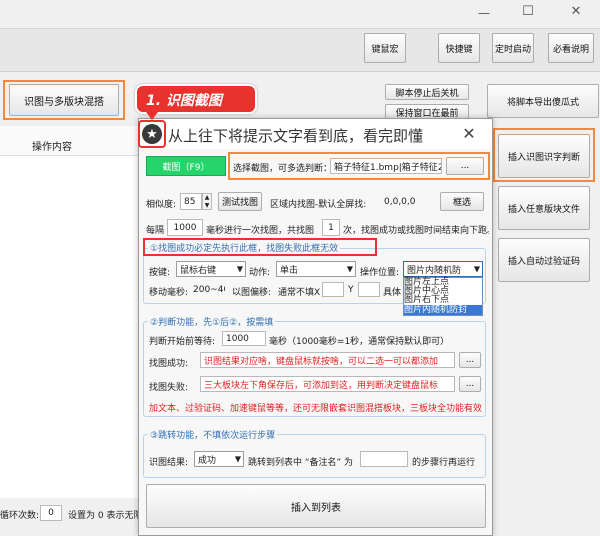 This screenshot has width=600, height=536. Describe the element at coordinates (160, 273) in the screenshot. I see `key-label: 按键:` at that location.